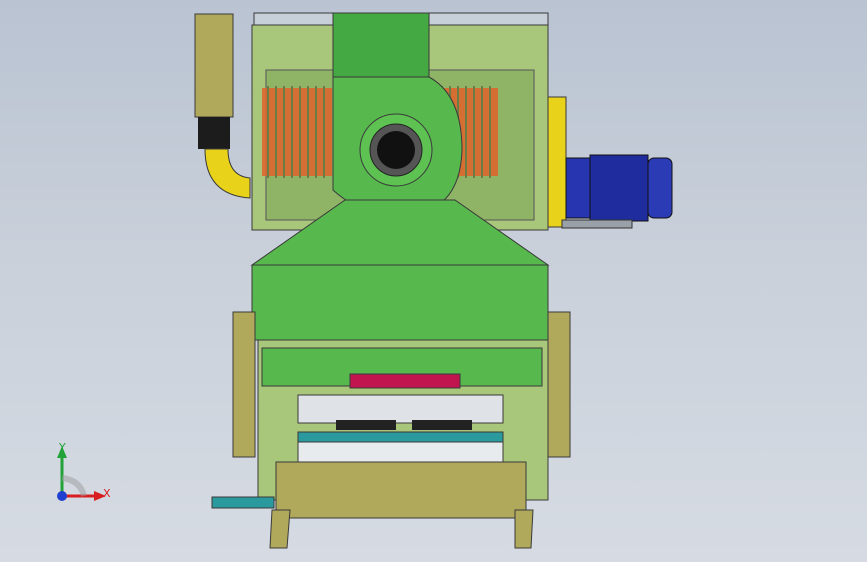 This screenshot has width=867, height=562. I want to click on exhaust-duct, so click(214, 65).